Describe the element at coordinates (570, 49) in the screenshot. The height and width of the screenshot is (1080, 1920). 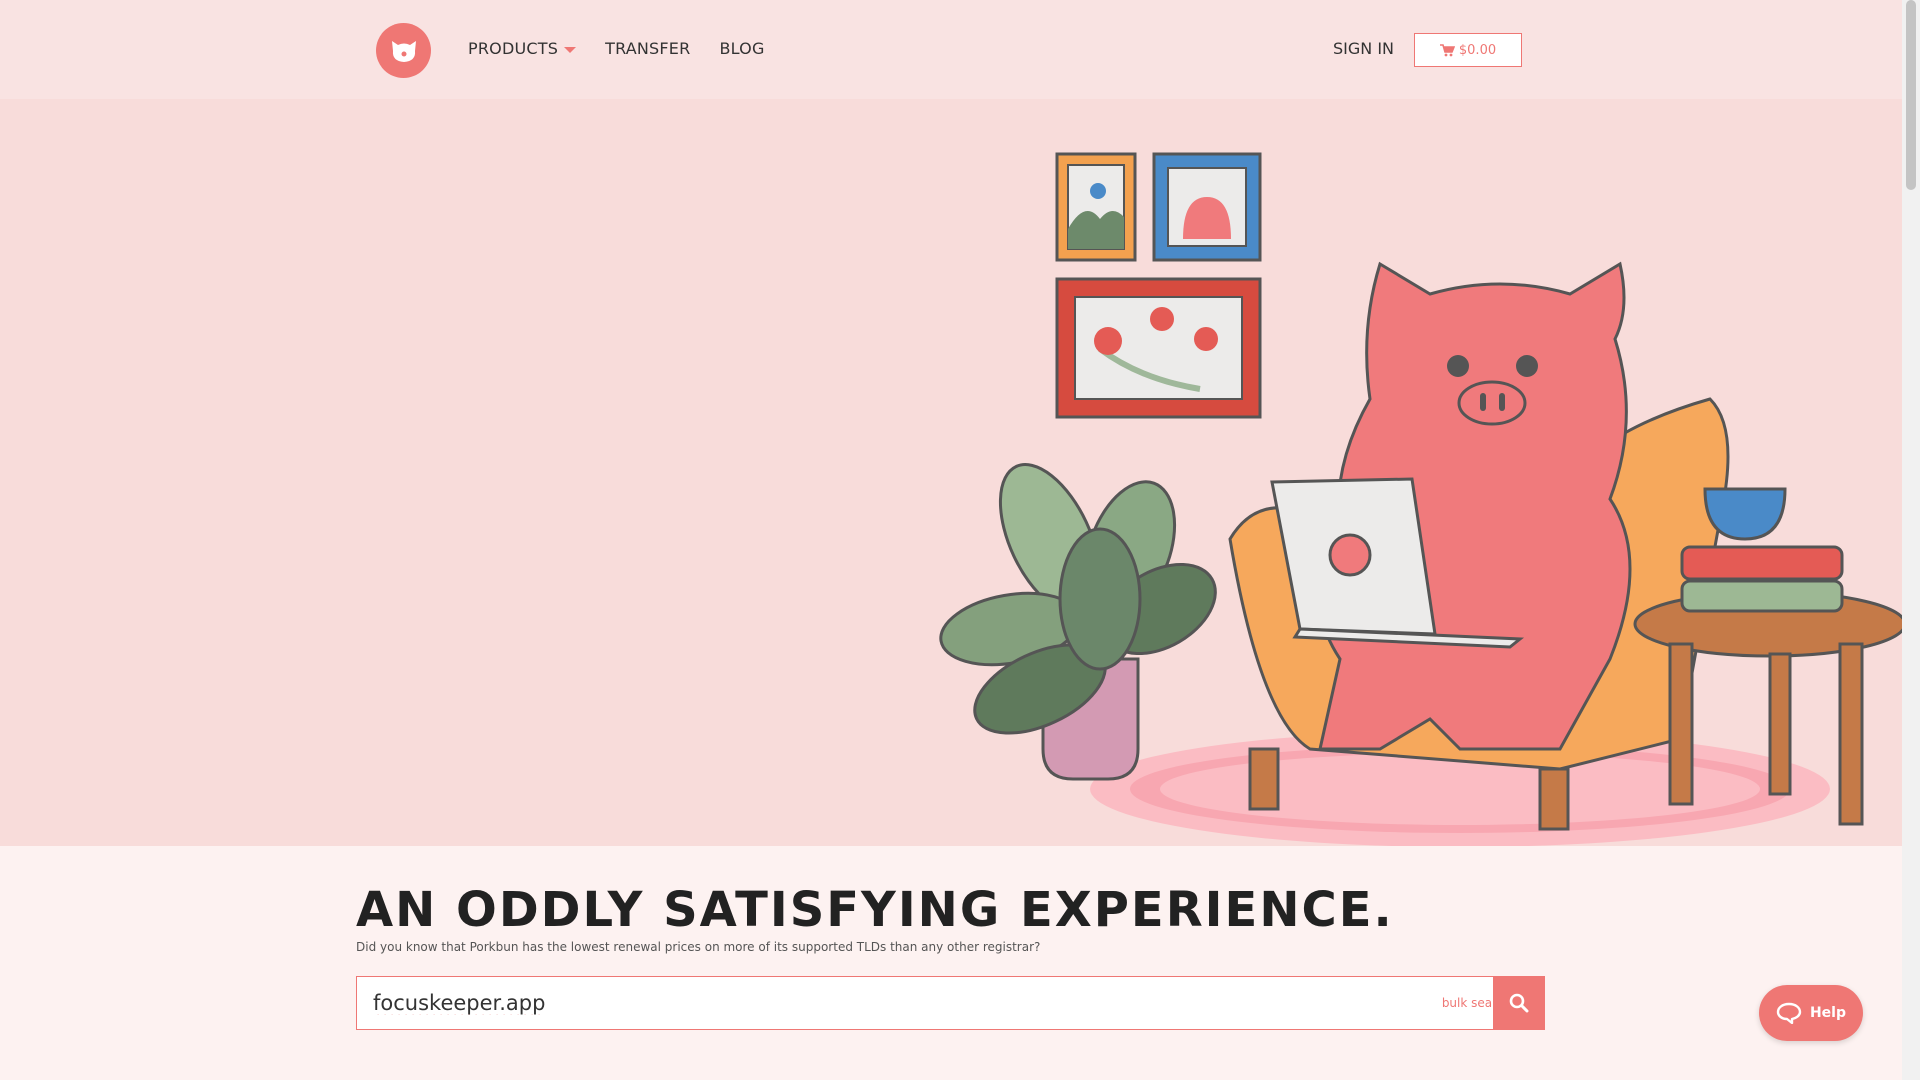
I see `caret-down-icon` at that location.